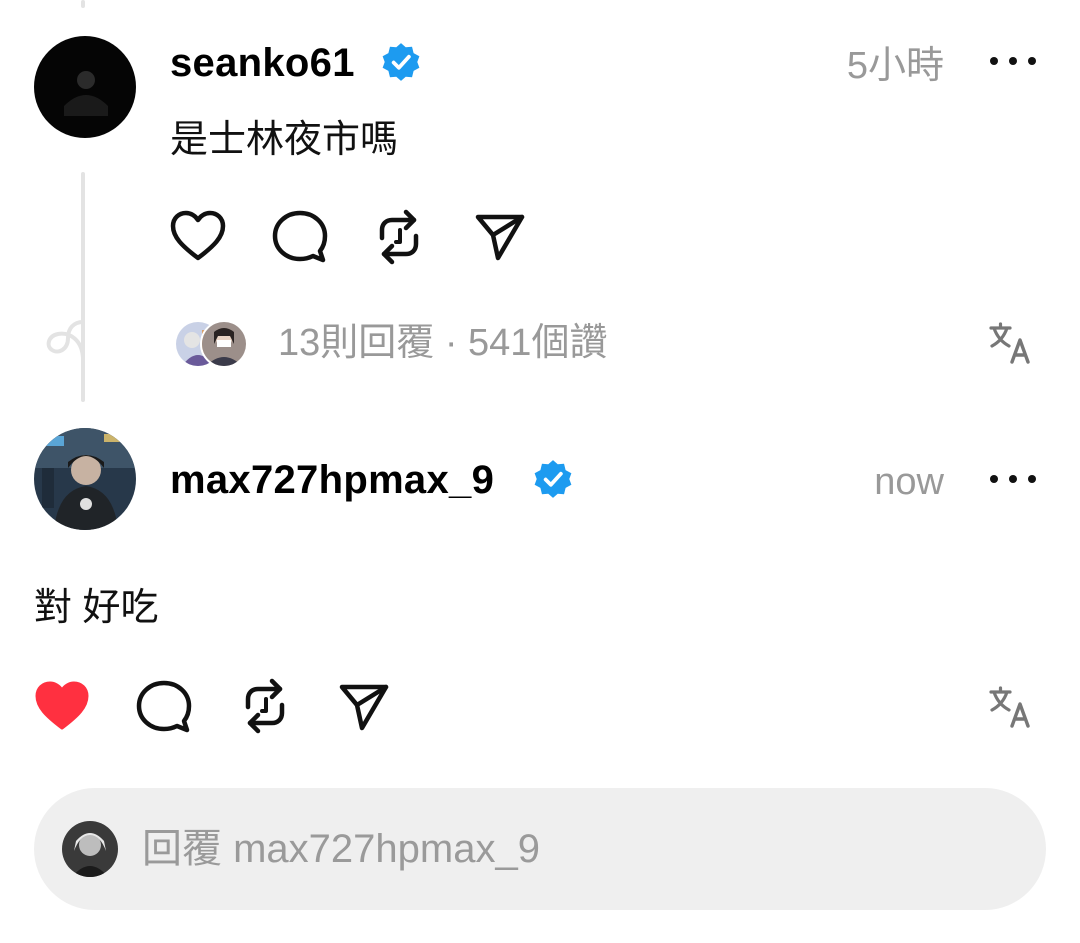 Image resolution: width=1080 pixels, height=943 pixels. Describe the element at coordinates (62, 706) in the screenshot. I see `post2-heart-filled-icon` at that location.